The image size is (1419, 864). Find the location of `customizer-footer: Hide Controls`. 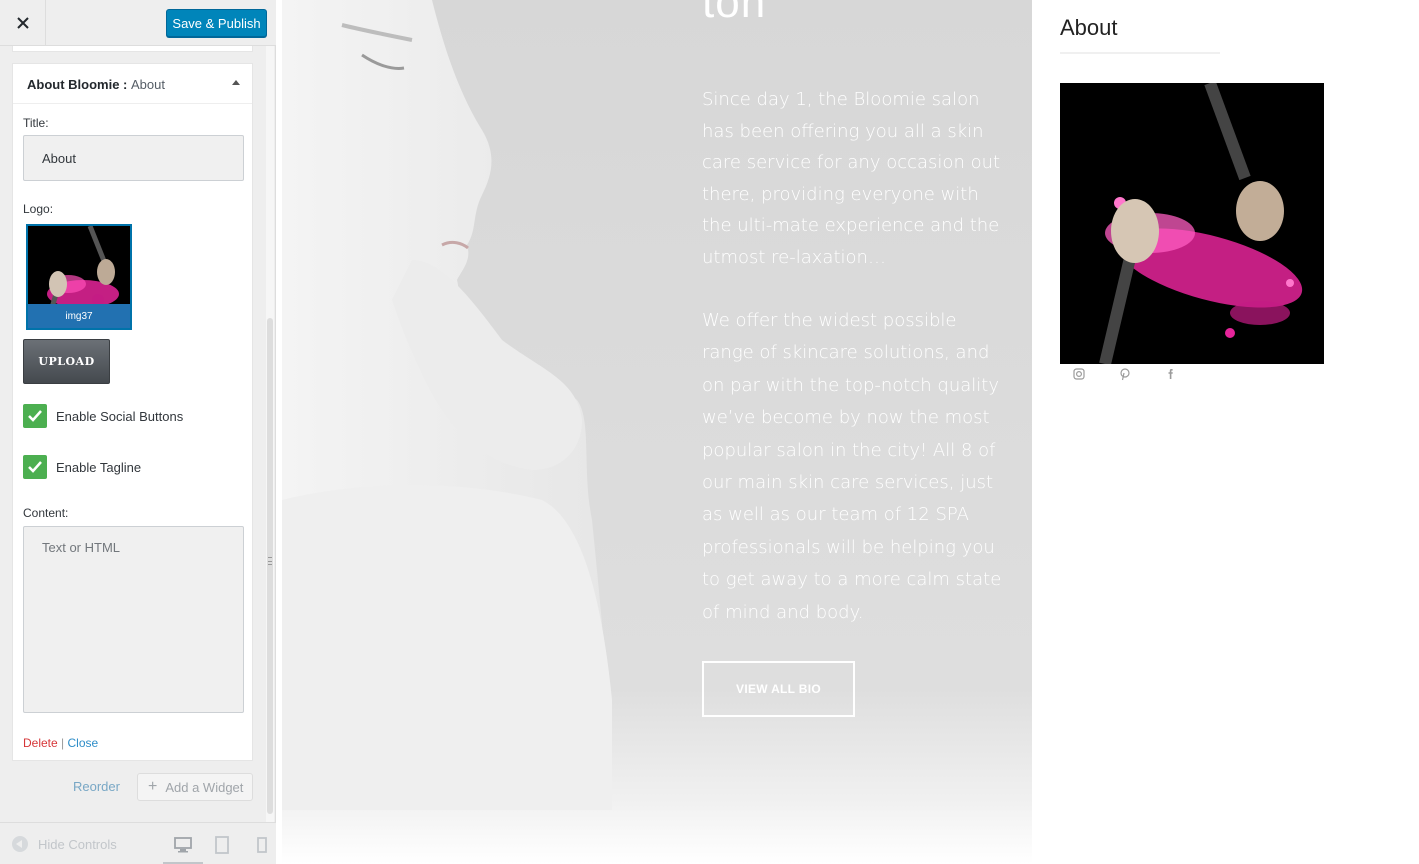

customizer-footer: Hide Controls is located at coordinates (138, 843).